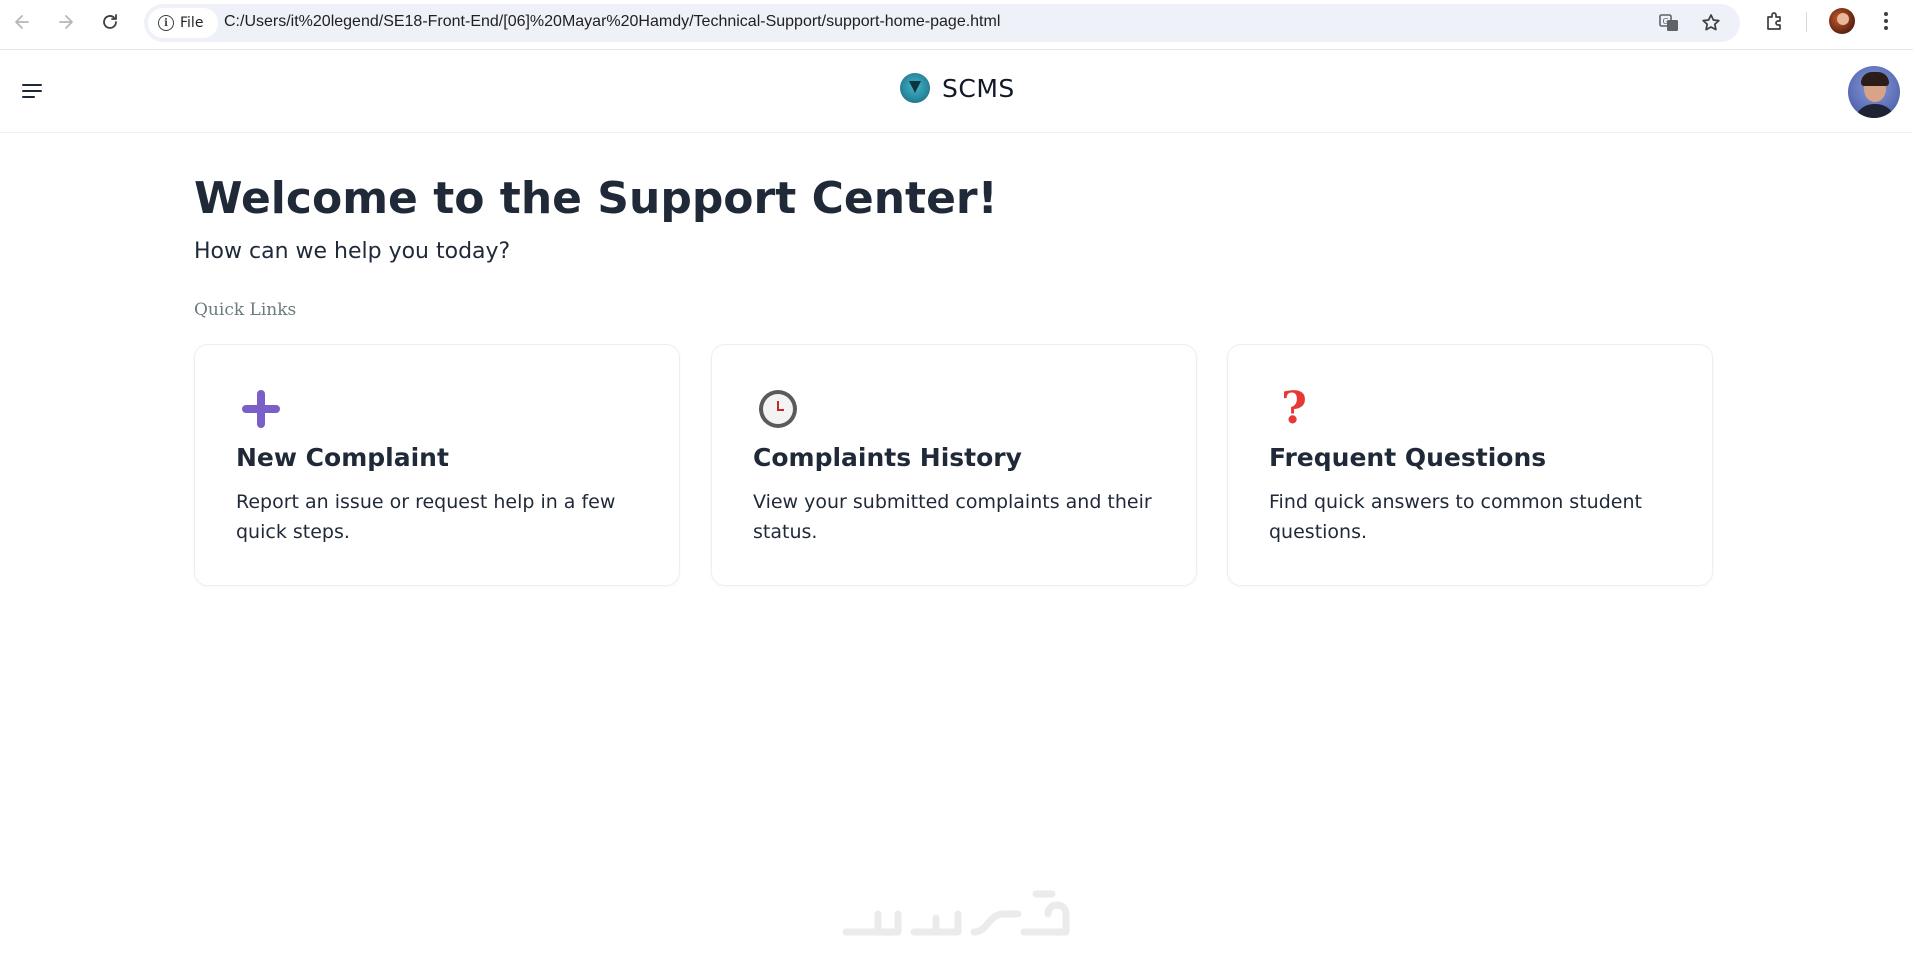  I want to click on translate-icon: G, so click(1669, 23).